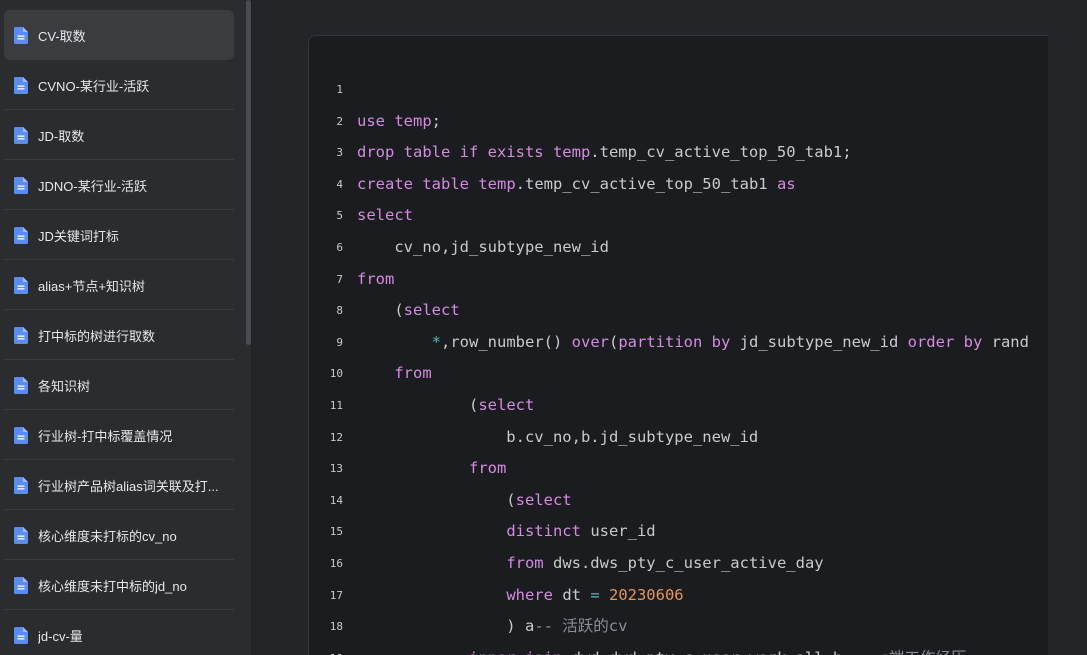 The image size is (1087, 655). What do you see at coordinates (492, 626) in the screenshot?
I see `code-text: ) a-- 活跃的cv` at bounding box center [492, 626].